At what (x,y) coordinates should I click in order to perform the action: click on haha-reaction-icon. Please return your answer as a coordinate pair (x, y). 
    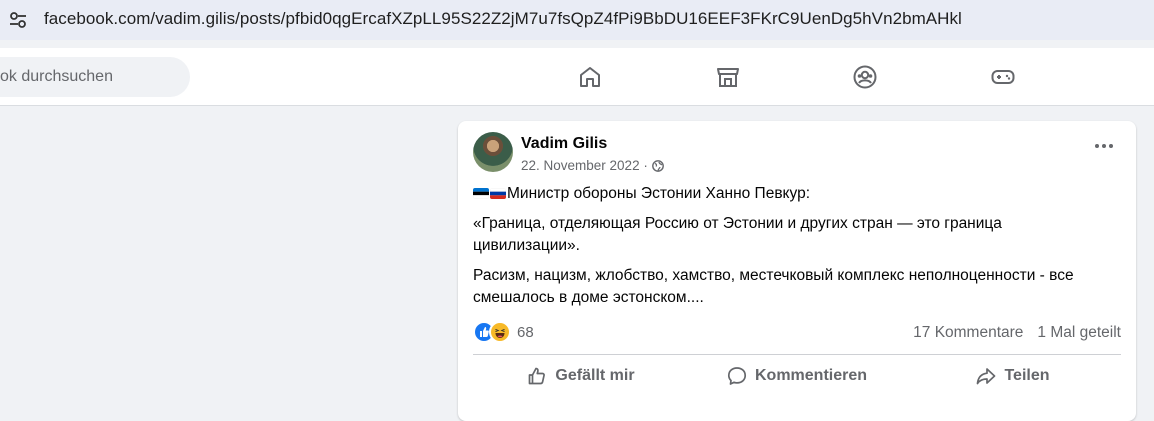
    Looking at the image, I should click on (500, 332).